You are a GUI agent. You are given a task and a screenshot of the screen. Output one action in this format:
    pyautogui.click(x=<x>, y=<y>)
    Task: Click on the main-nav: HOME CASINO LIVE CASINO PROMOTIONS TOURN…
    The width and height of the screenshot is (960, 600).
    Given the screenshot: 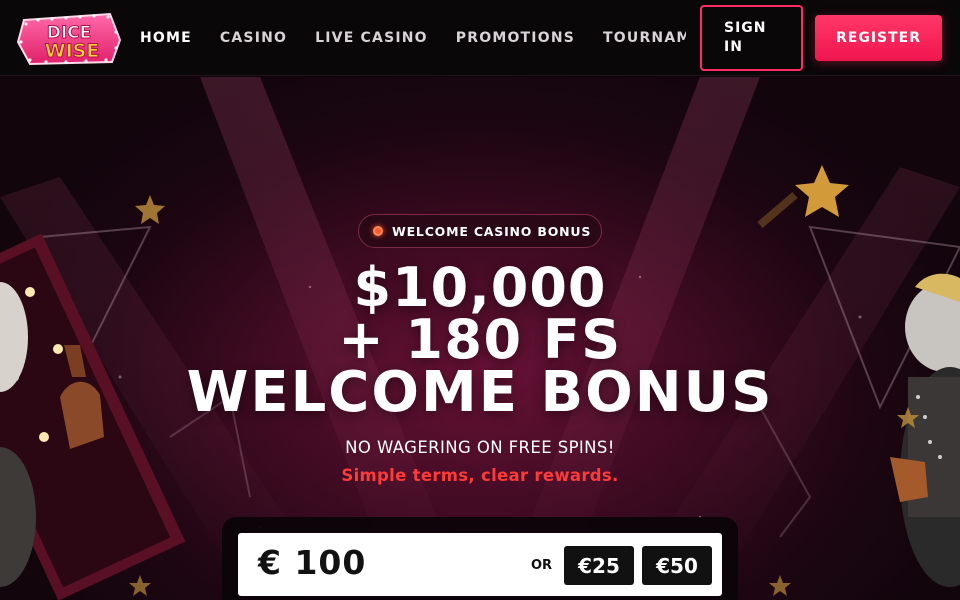 What is the action you would take?
    pyautogui.click(x=413, y=38)
    